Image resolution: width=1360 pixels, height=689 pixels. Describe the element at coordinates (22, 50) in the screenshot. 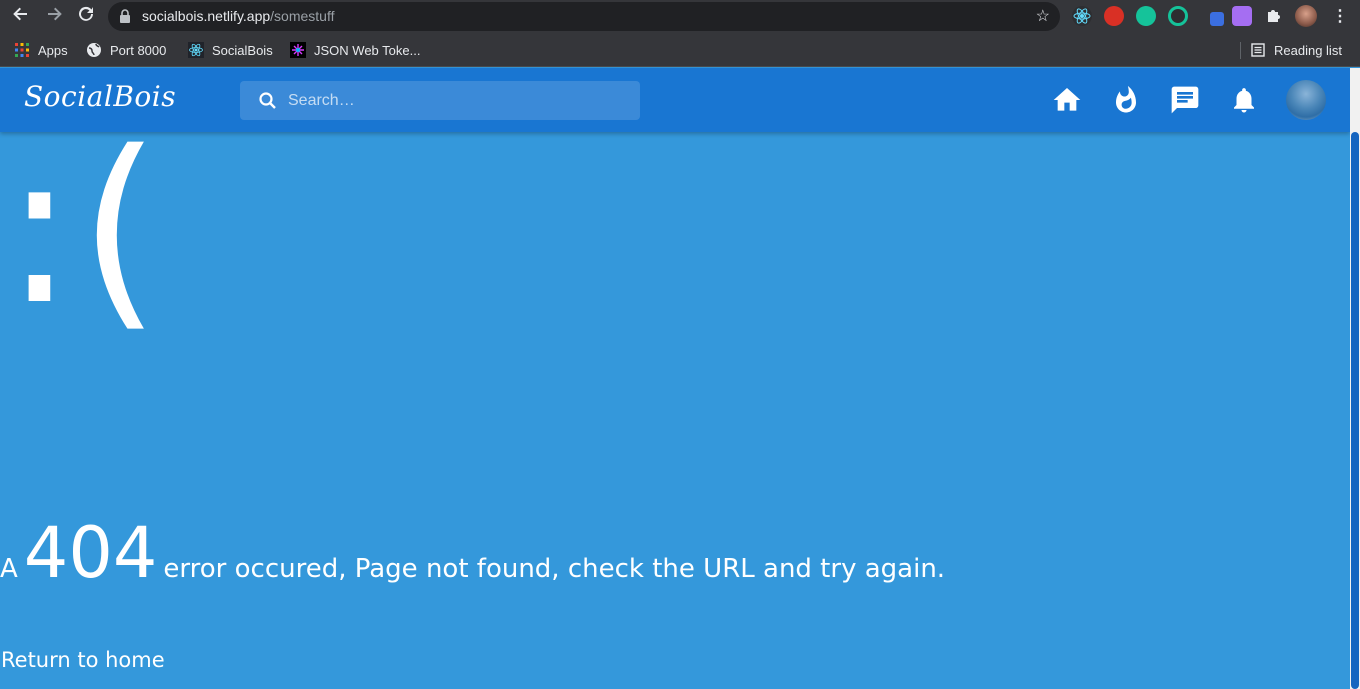

I see `apps-grid-icon` at that location.